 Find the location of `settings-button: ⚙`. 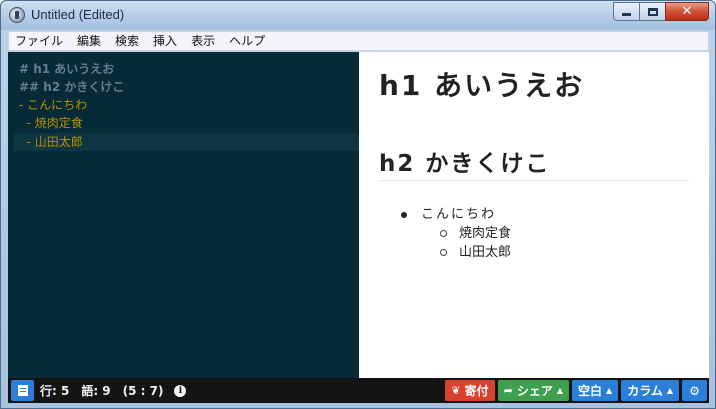

settings-button: ⚙ is located at coordinates (694, 390).